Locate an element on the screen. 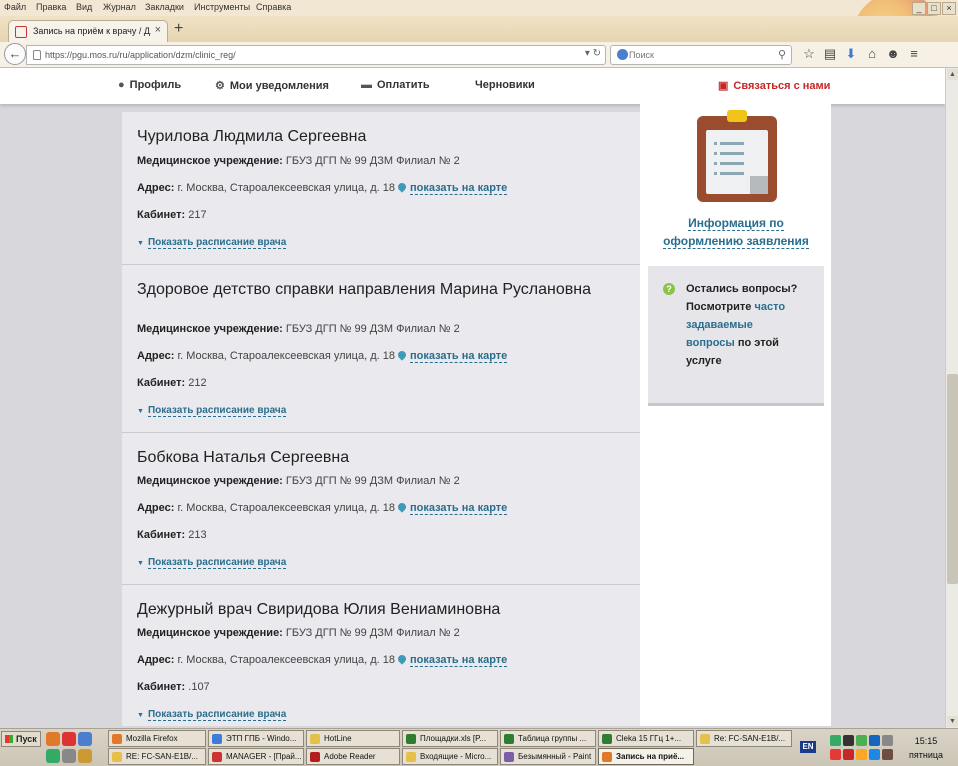 This screenshot has width=958, height=766. room-row: Кабинет: 213 is located at coordinates (172, 535).